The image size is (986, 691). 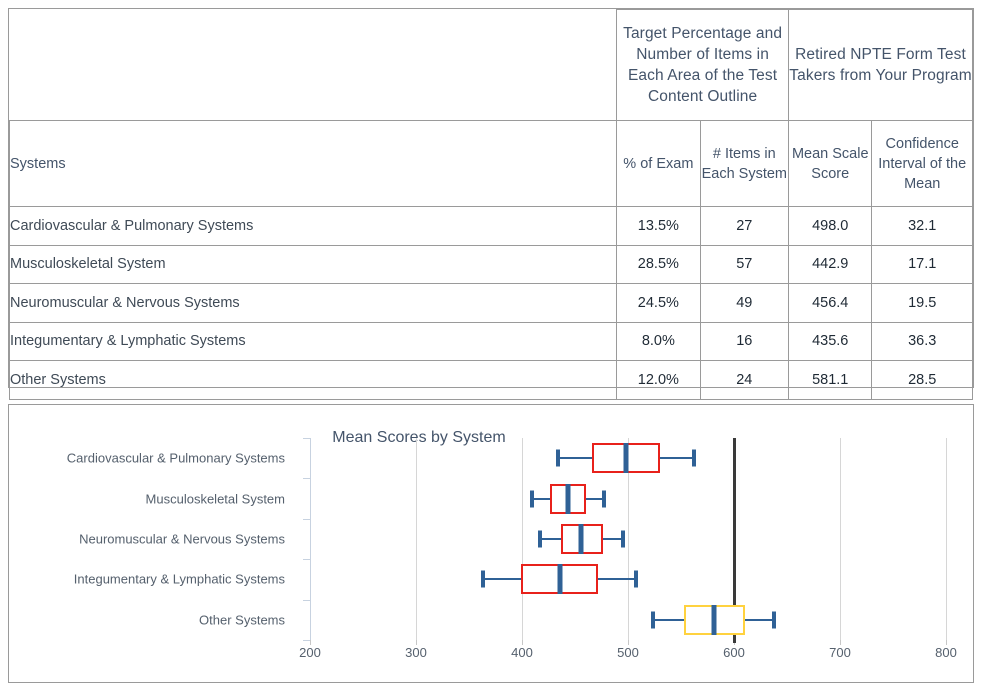 What do you see at coordinates (922, 341) in the screenshot?
I see `row-confidence-interval: 36.3` at bounding box center [922, 341].